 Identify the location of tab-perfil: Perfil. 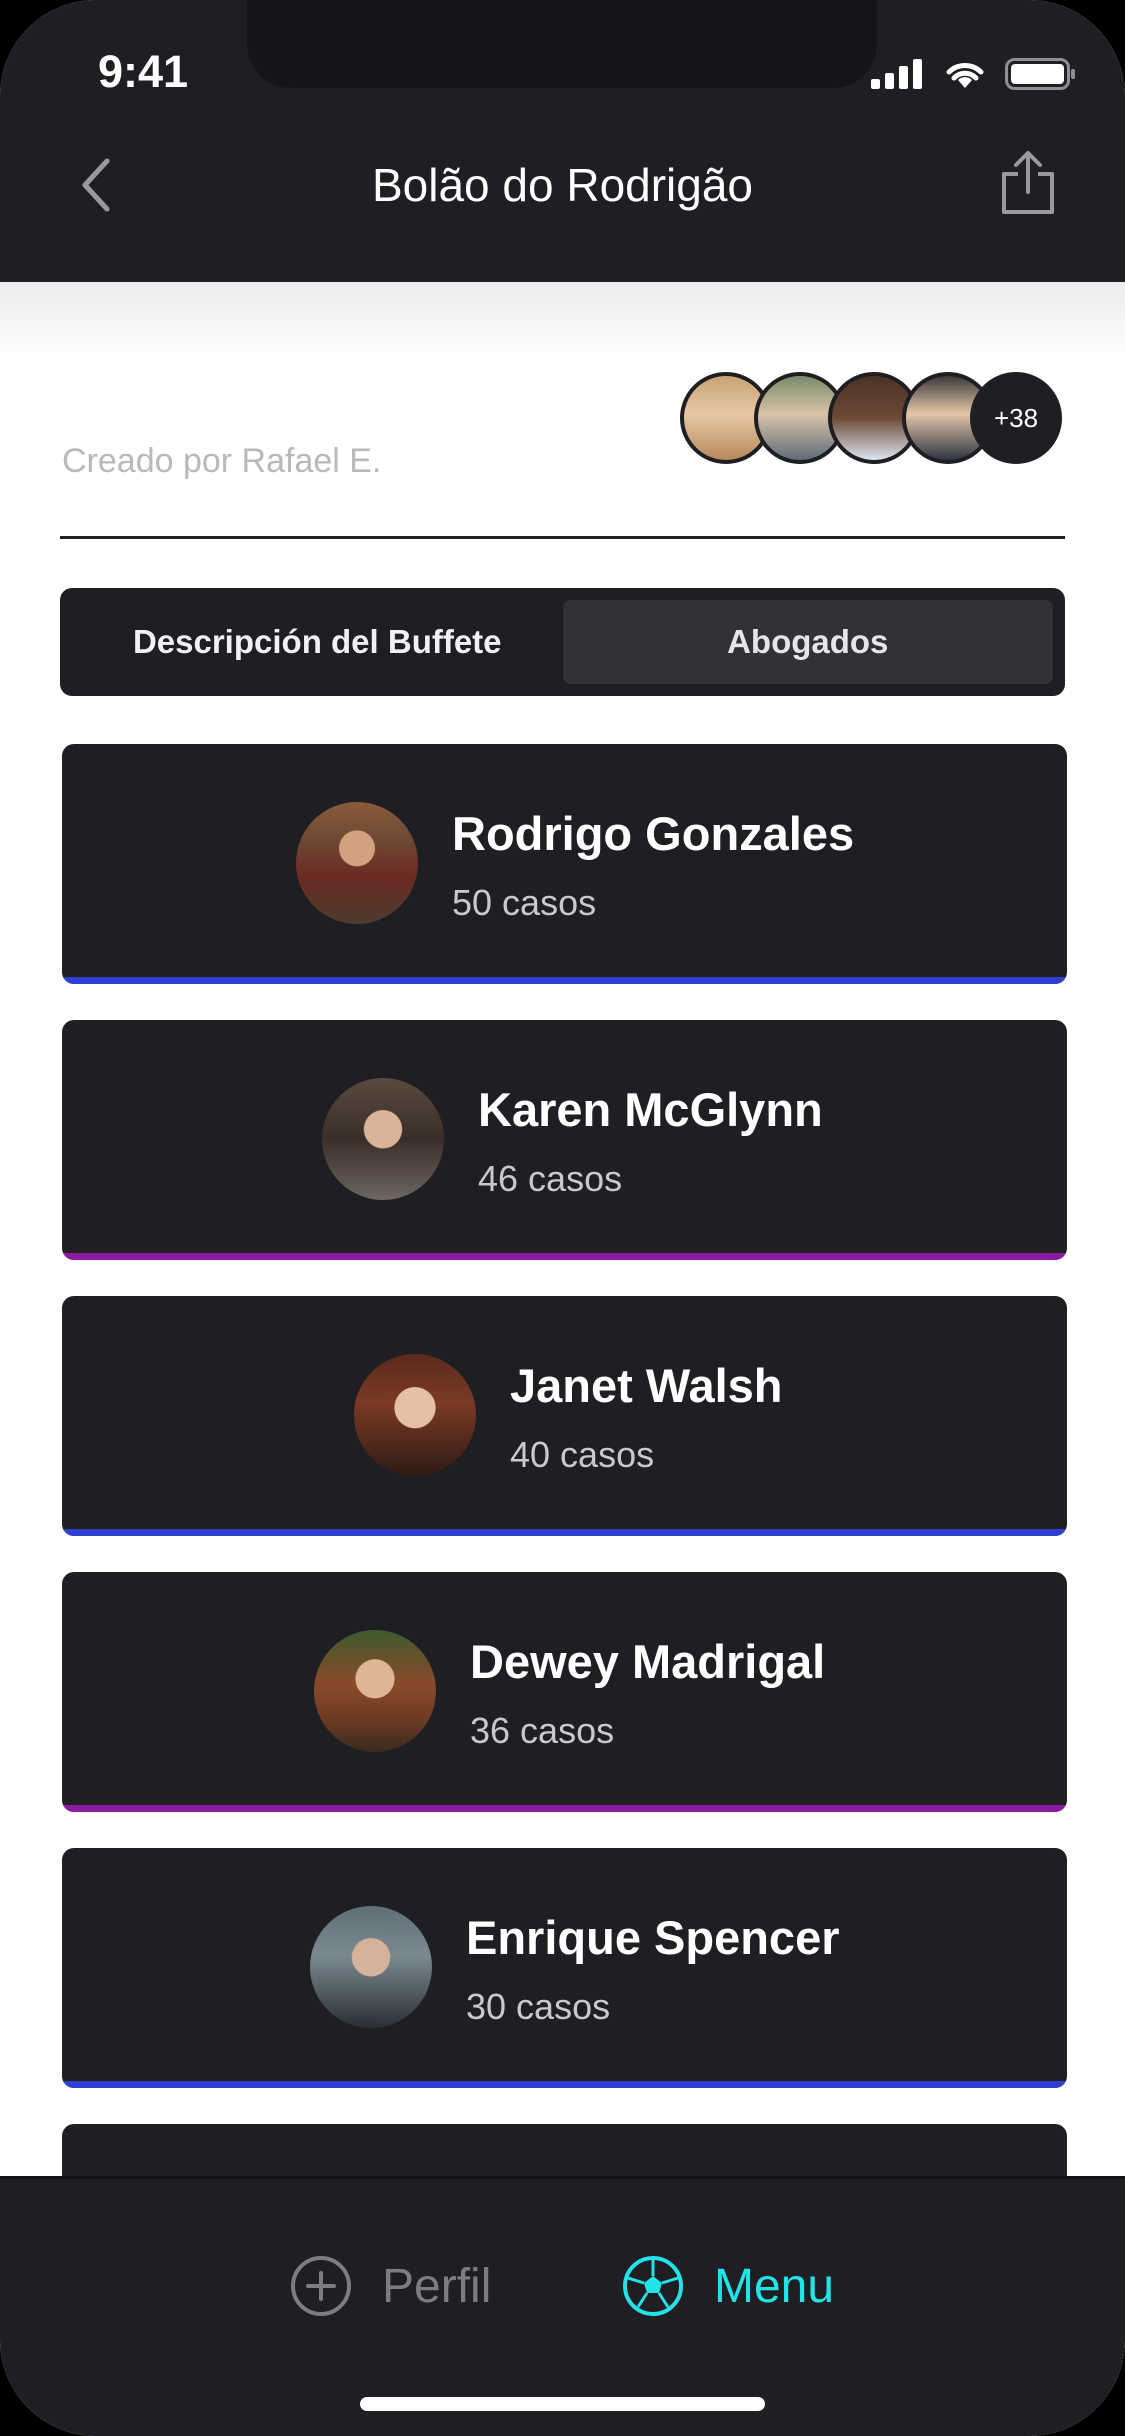
(390, 2286).